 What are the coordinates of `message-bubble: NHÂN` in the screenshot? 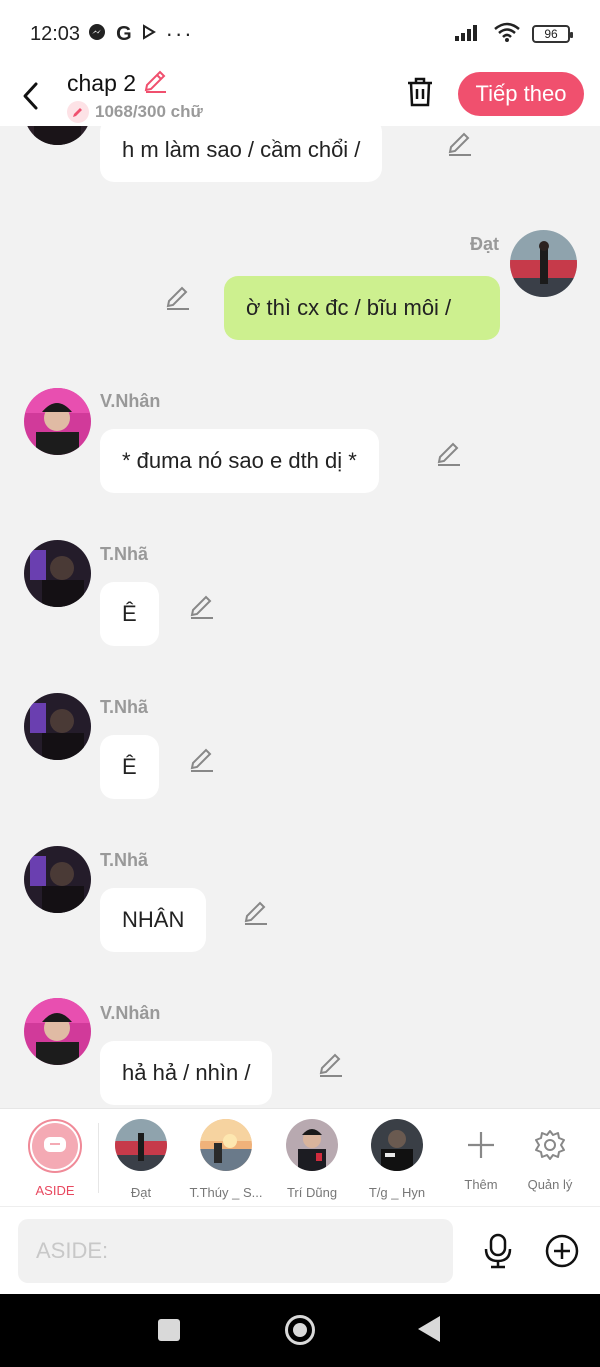 It's located at (153, 920).